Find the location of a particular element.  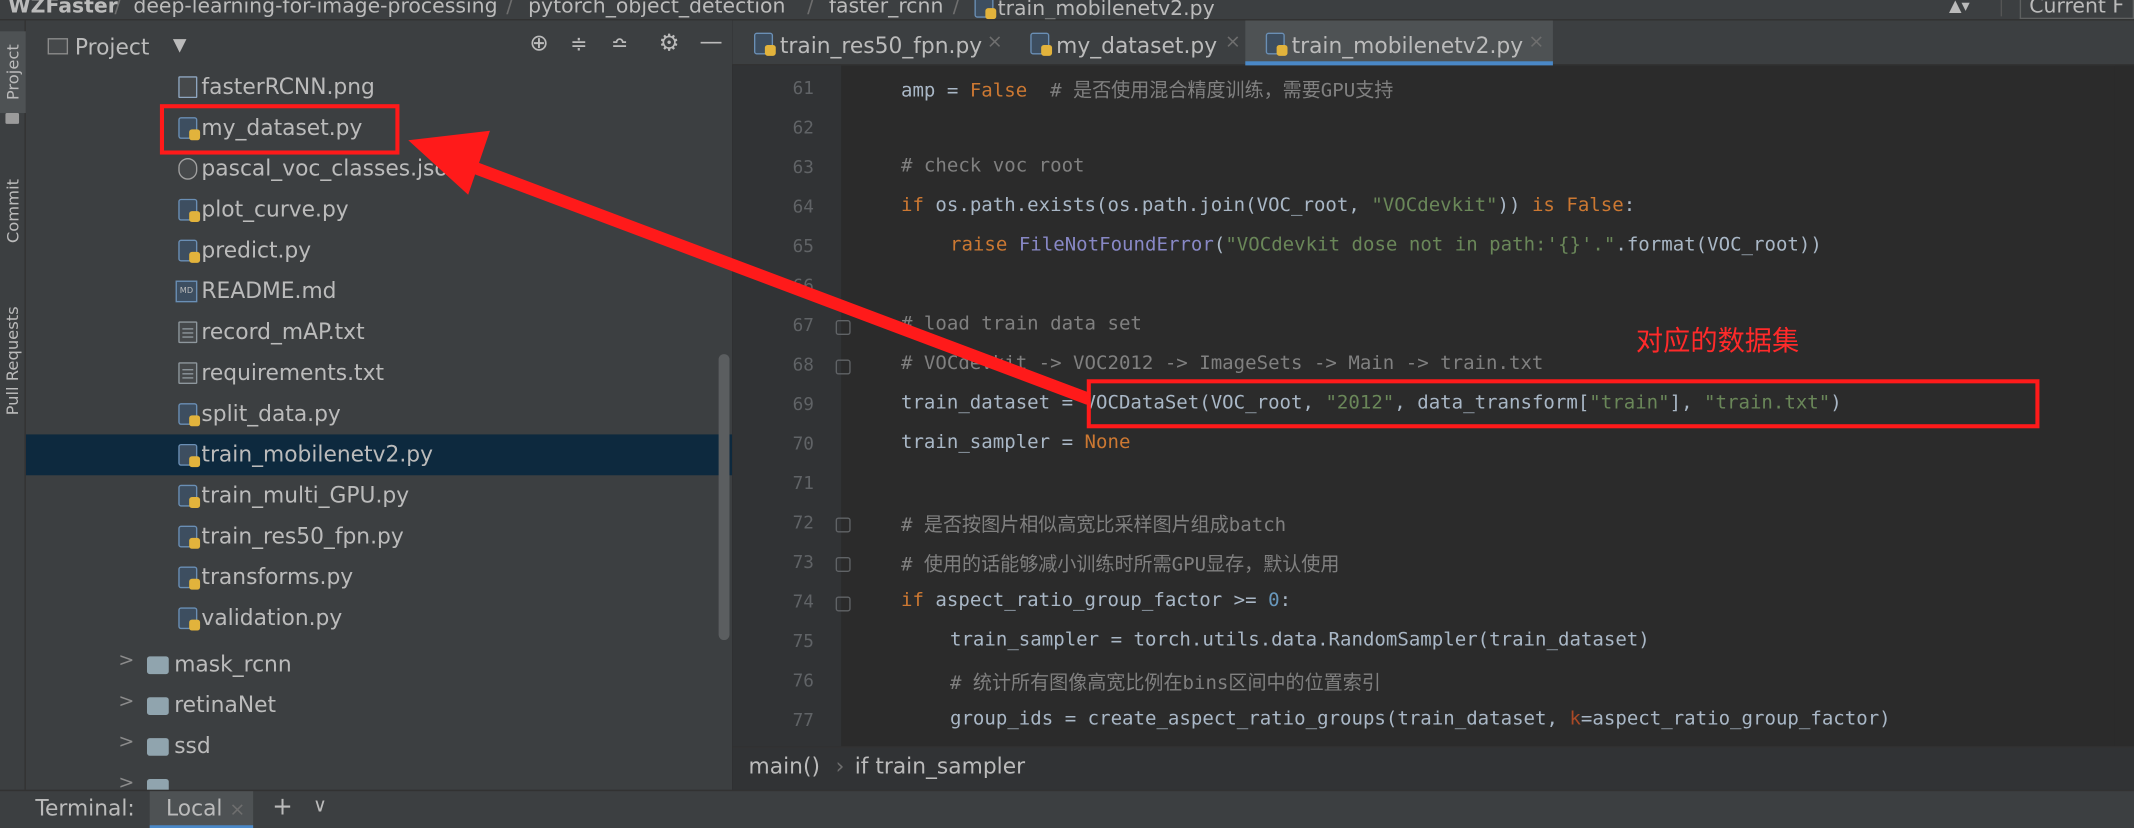

file-row-selected: train_mobilenetv2.py is located at coordinates (379, 455).